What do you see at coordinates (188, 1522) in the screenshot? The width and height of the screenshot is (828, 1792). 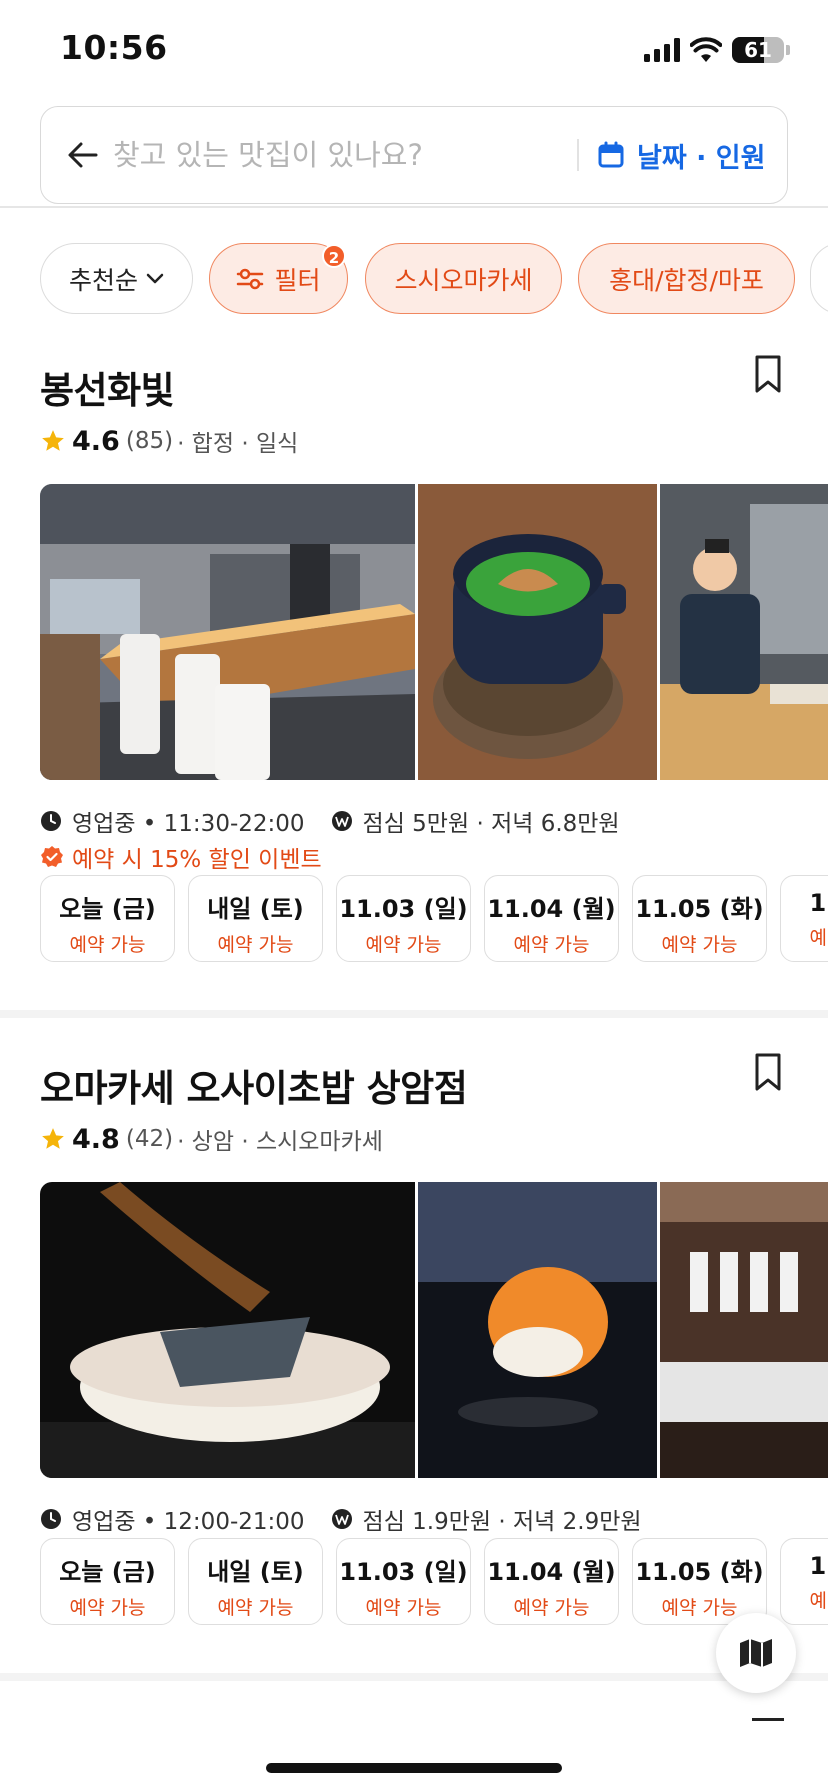 I see `business-hours: 영업중 • 12:00-21:00` at bounding box center [188, 1522].